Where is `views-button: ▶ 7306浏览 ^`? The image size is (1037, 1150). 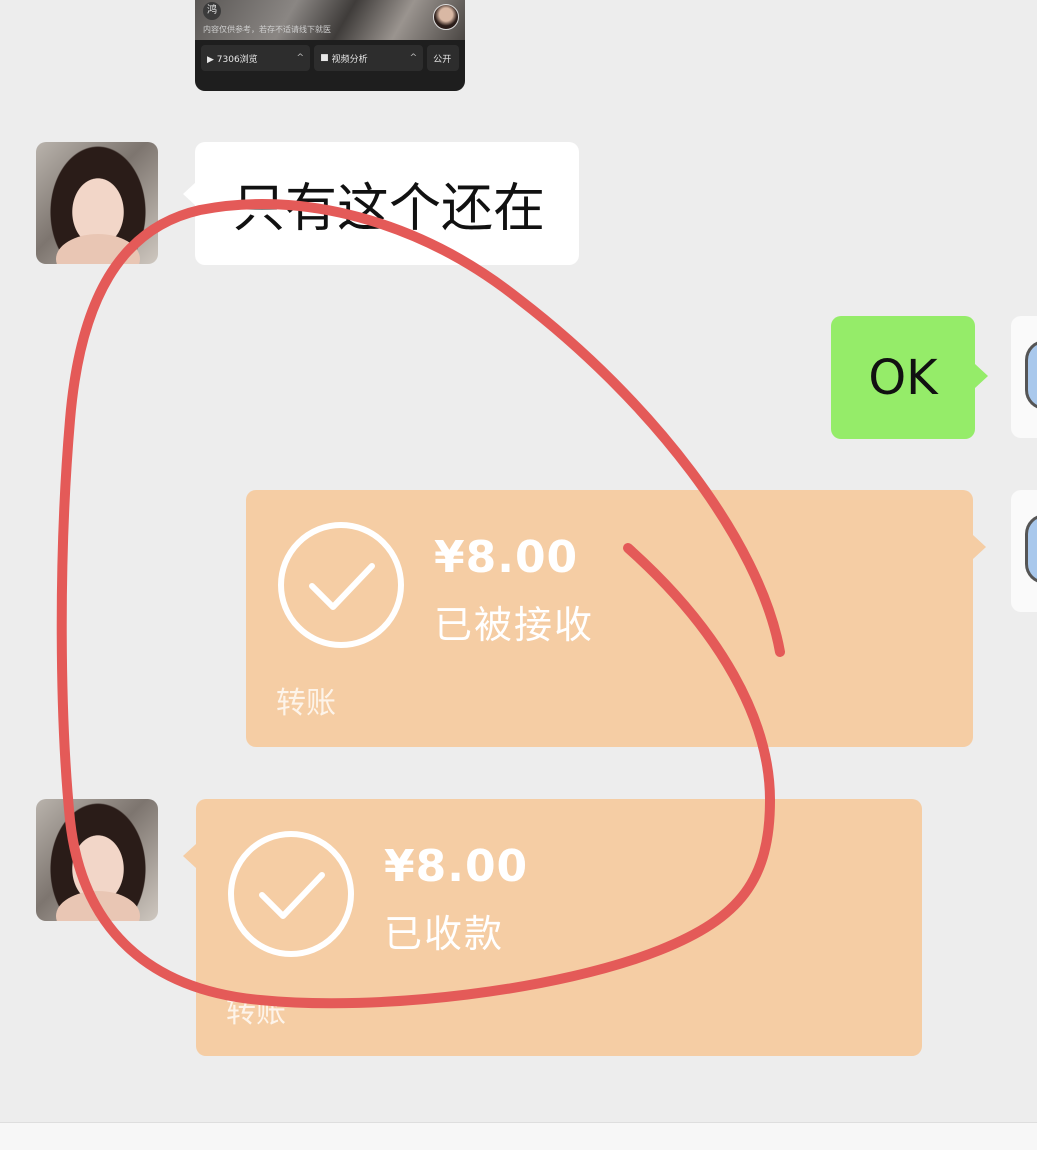
views-button: ▶ 7306浏览 ^ is located at coordinates (256, 58).